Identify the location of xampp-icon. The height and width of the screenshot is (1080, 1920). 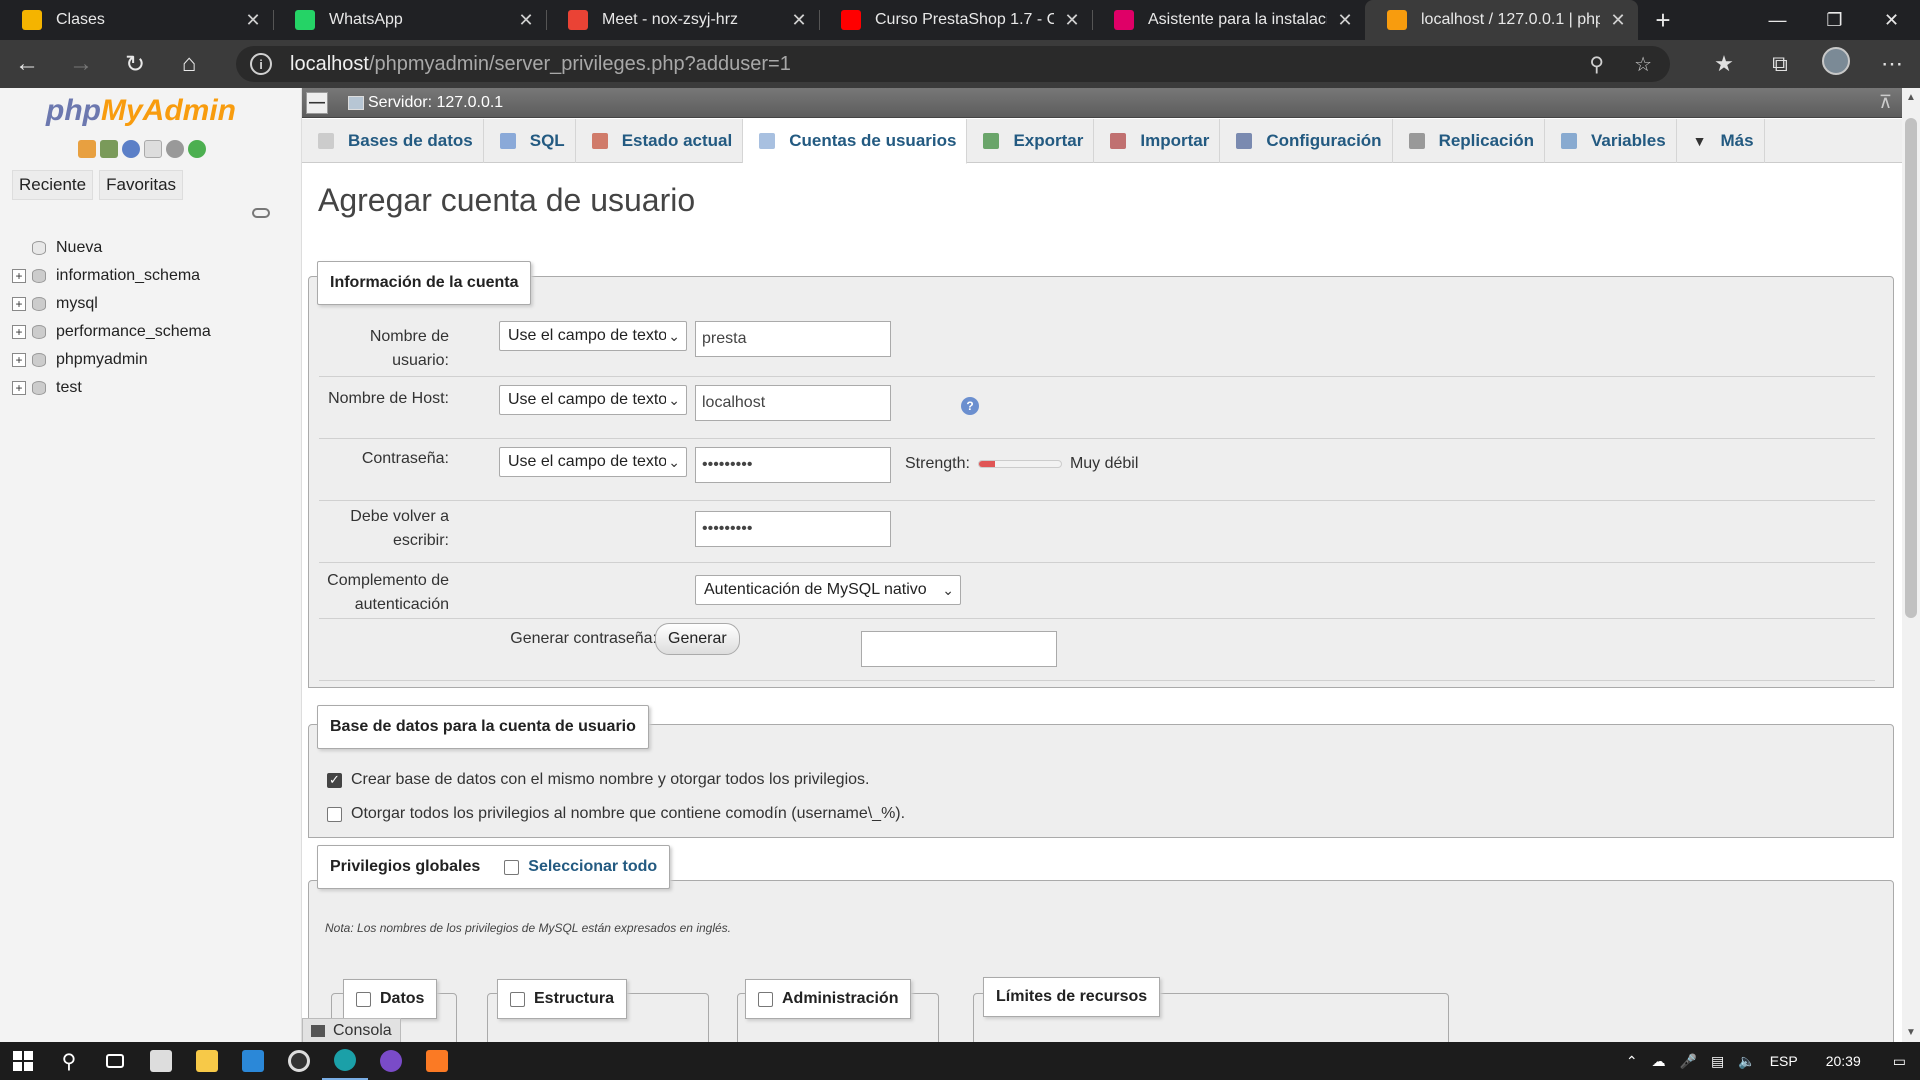
(437, 1061).